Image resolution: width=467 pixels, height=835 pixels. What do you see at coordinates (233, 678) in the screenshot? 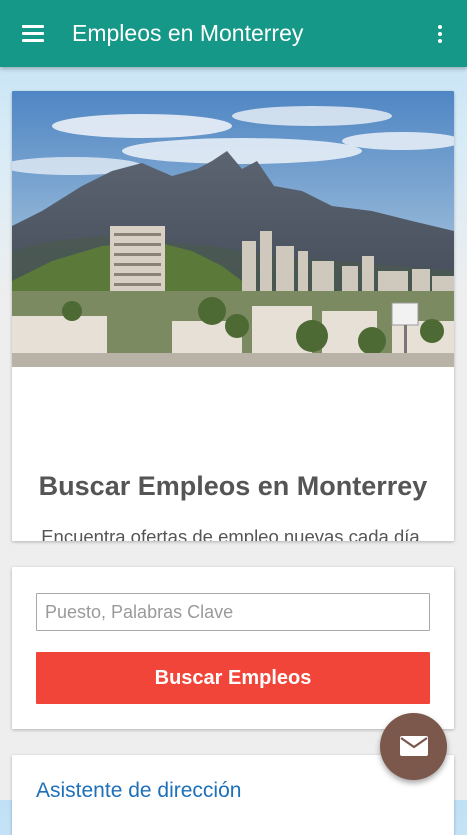
I see `search-jobs-button: Buscar Empleos` at bounding box center [233, 678].